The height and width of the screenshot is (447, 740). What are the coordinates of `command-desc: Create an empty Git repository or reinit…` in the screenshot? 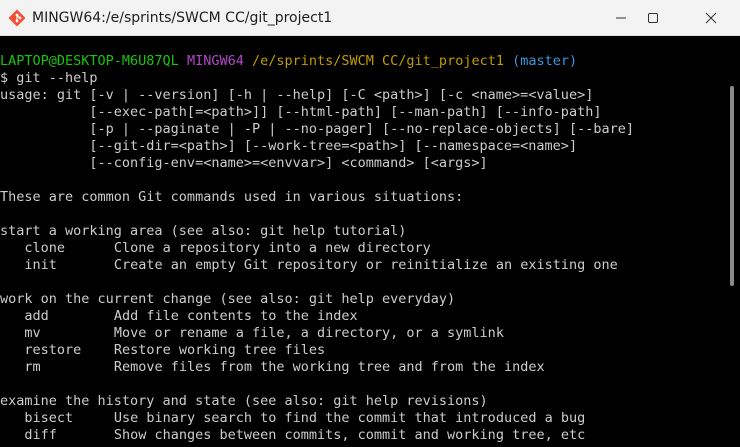 It's located at (365, 265).